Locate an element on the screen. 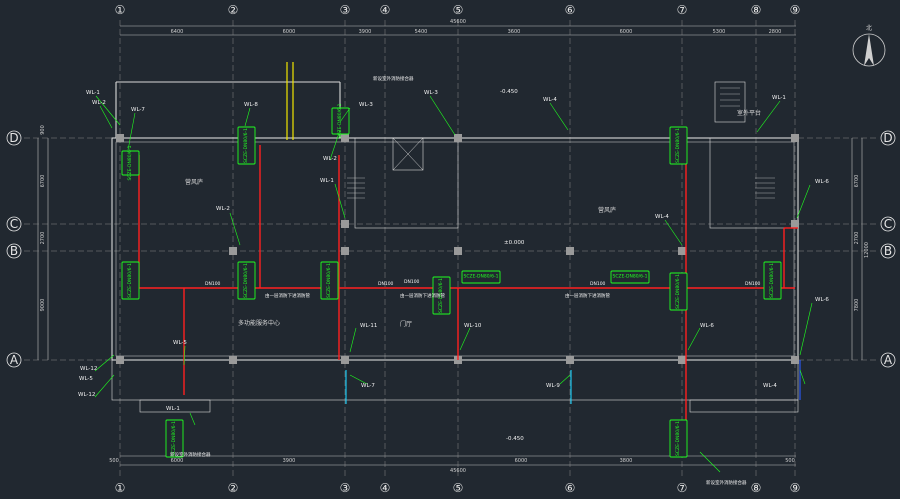 This screenshot has height=499, width=900. note-top: 新设室外消防接合器 is located at coordinates (393, 78).